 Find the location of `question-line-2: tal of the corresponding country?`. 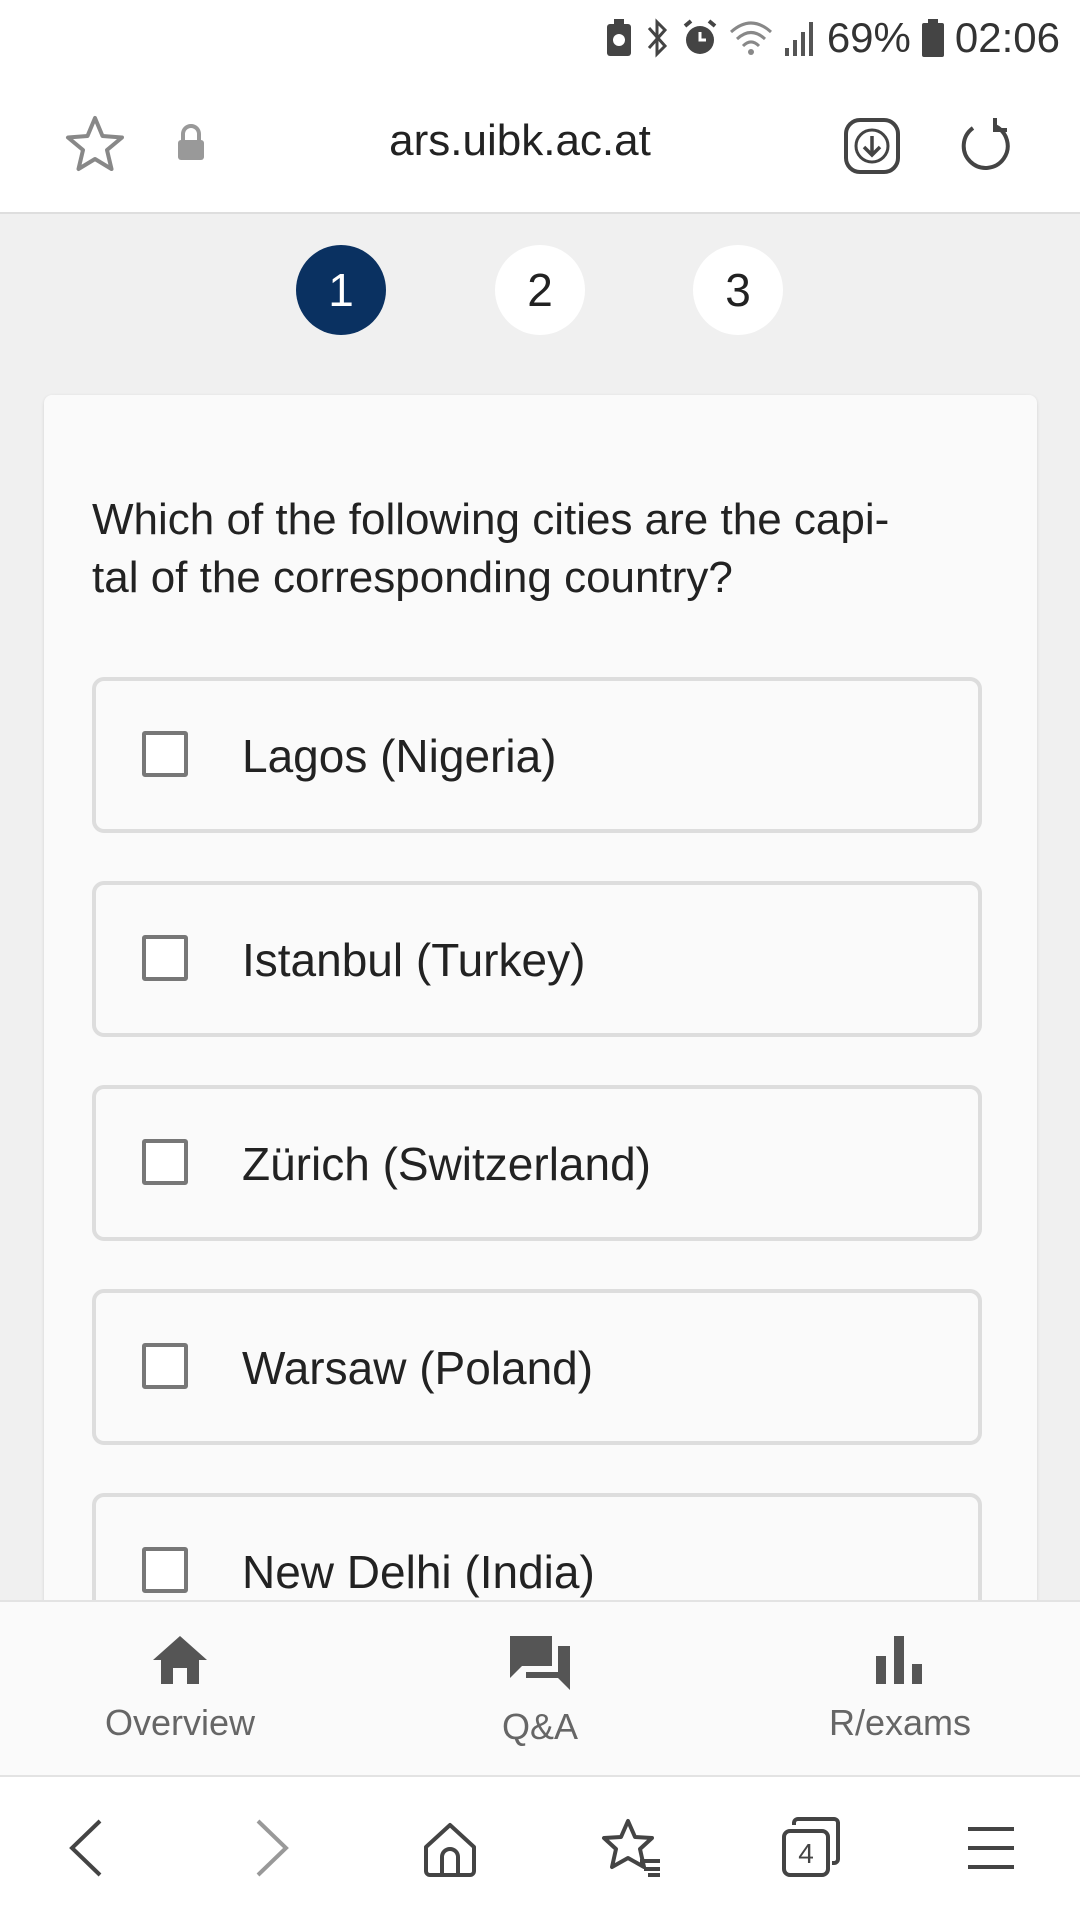

question-line-2: tal of the corresponding country? is located at coordinates (412, 577).